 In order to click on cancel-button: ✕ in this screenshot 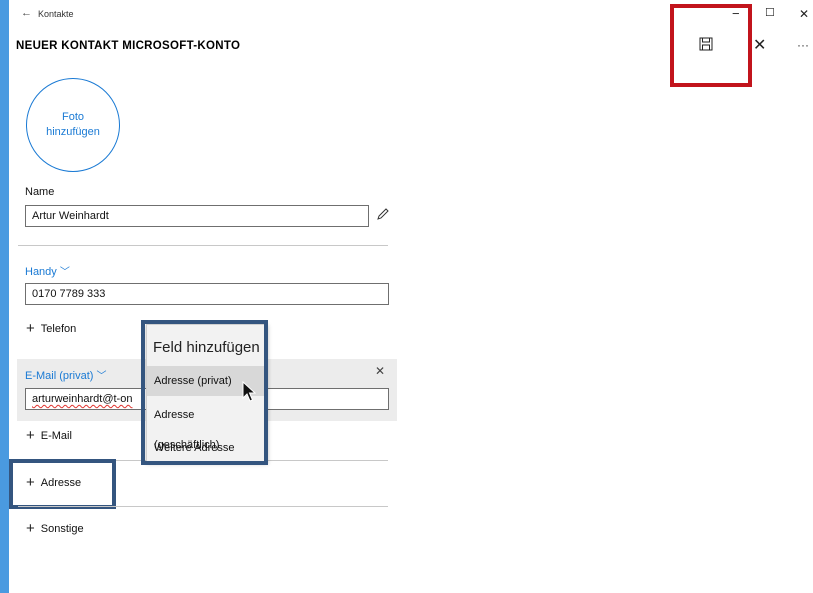, I will do `click(759, 45)`.